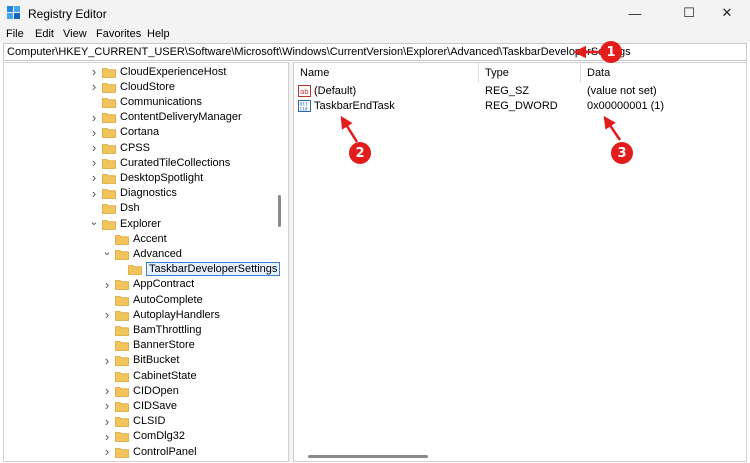  Describe the element at coordinates (360, 153) in the screenshot. I see `annotation-badge-2: 2` at that location.